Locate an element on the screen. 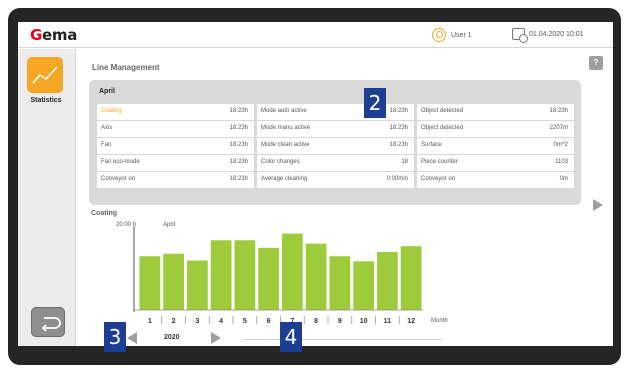  year-label: 2020 is located at coordinates (172, 337).